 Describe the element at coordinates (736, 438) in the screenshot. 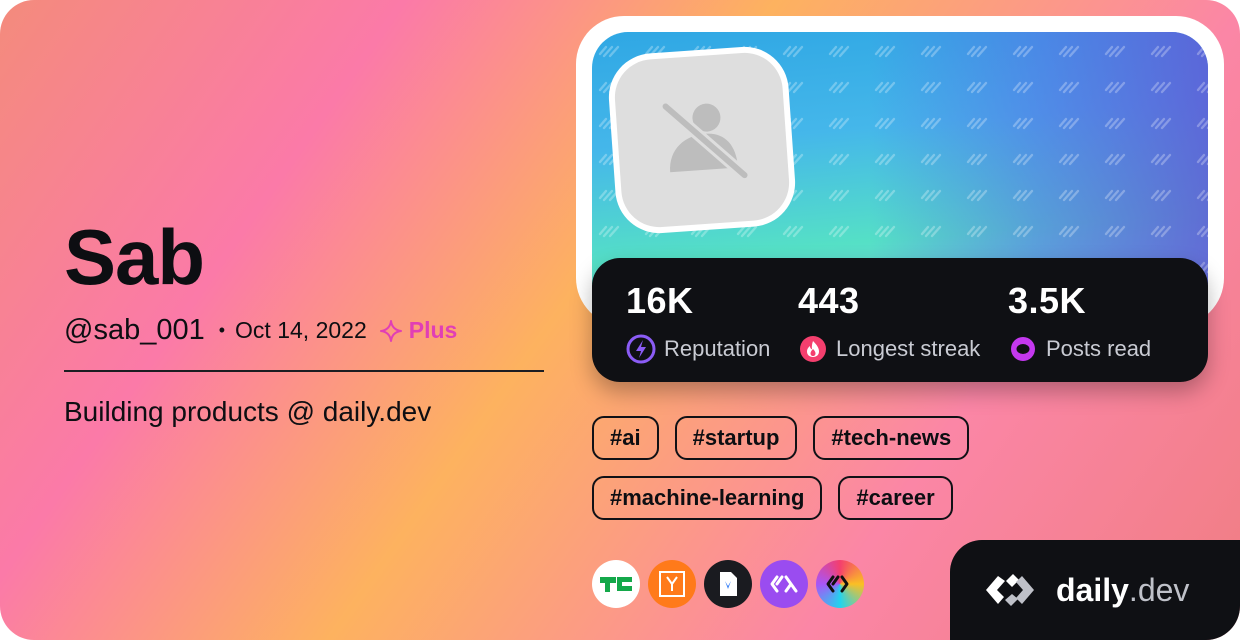

I see `tag-startup: #startup` at that location.